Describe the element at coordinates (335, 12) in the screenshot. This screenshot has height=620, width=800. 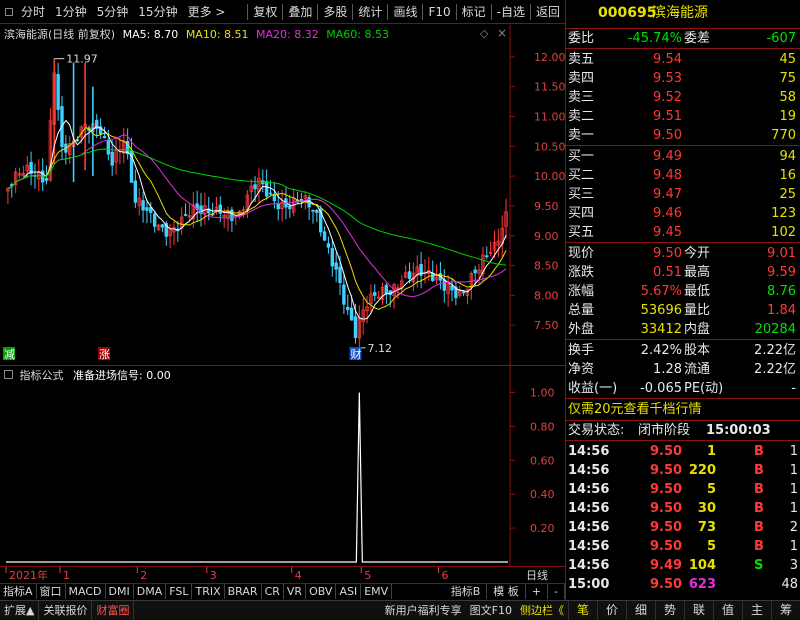
I see `toolbar-button-2: 多股` at that location.